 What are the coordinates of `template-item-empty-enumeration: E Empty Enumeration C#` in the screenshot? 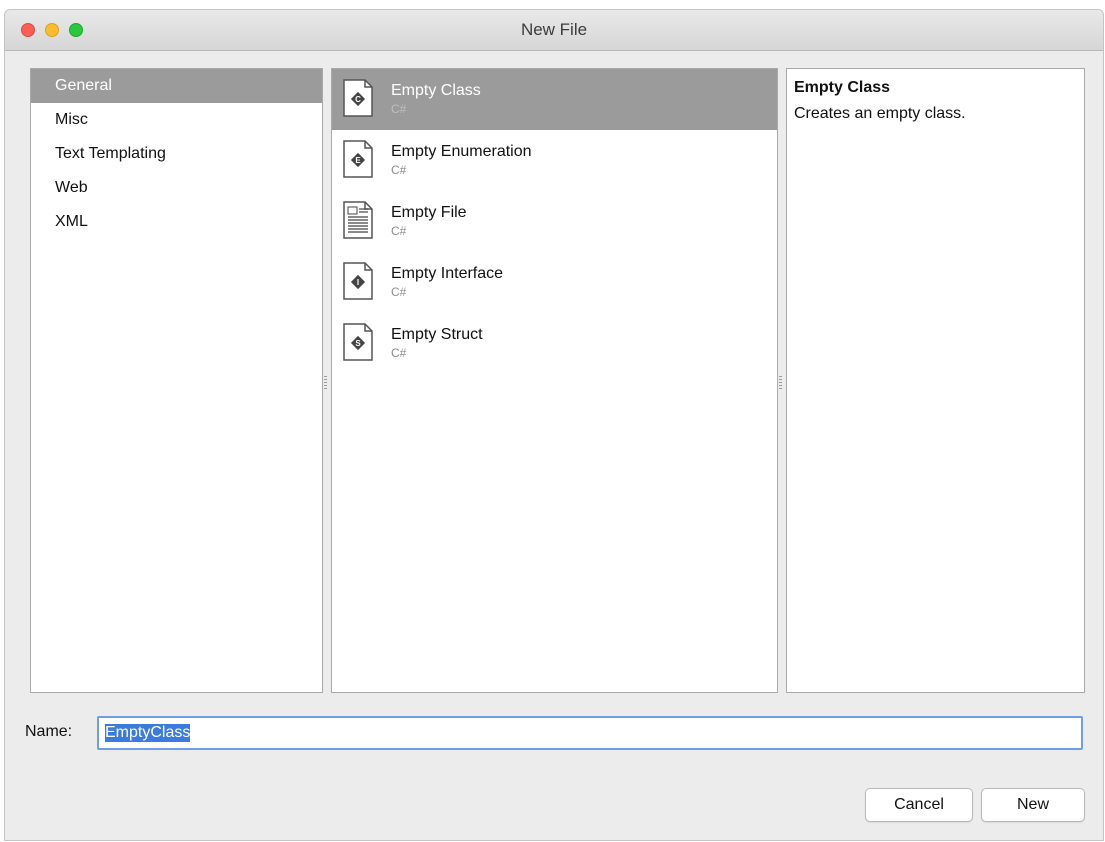 It's located at (554, 160).